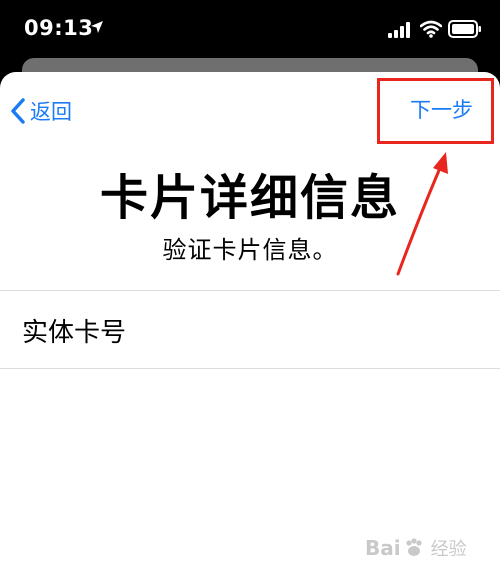  I want to click on cellular-signal-icon, so click(399, 30).